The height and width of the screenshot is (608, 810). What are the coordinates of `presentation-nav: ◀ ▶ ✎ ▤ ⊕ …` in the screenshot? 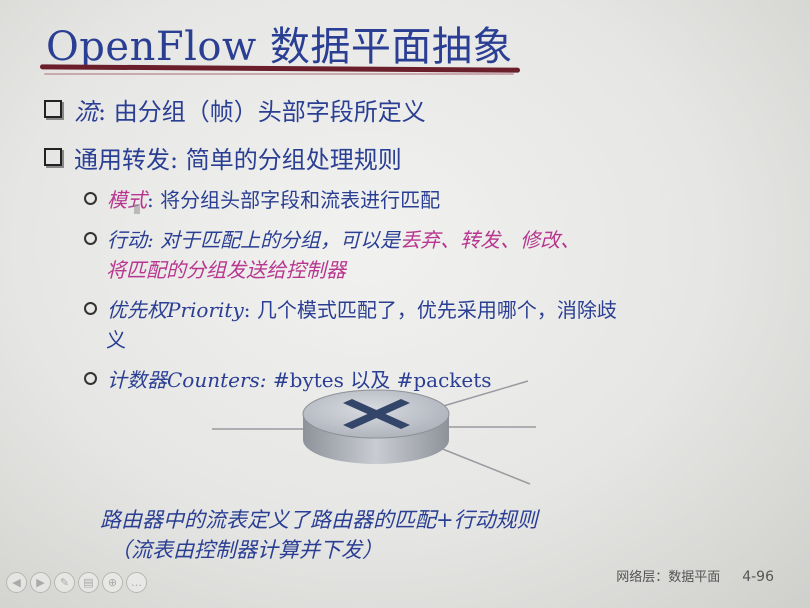 It's located at (76, 582).